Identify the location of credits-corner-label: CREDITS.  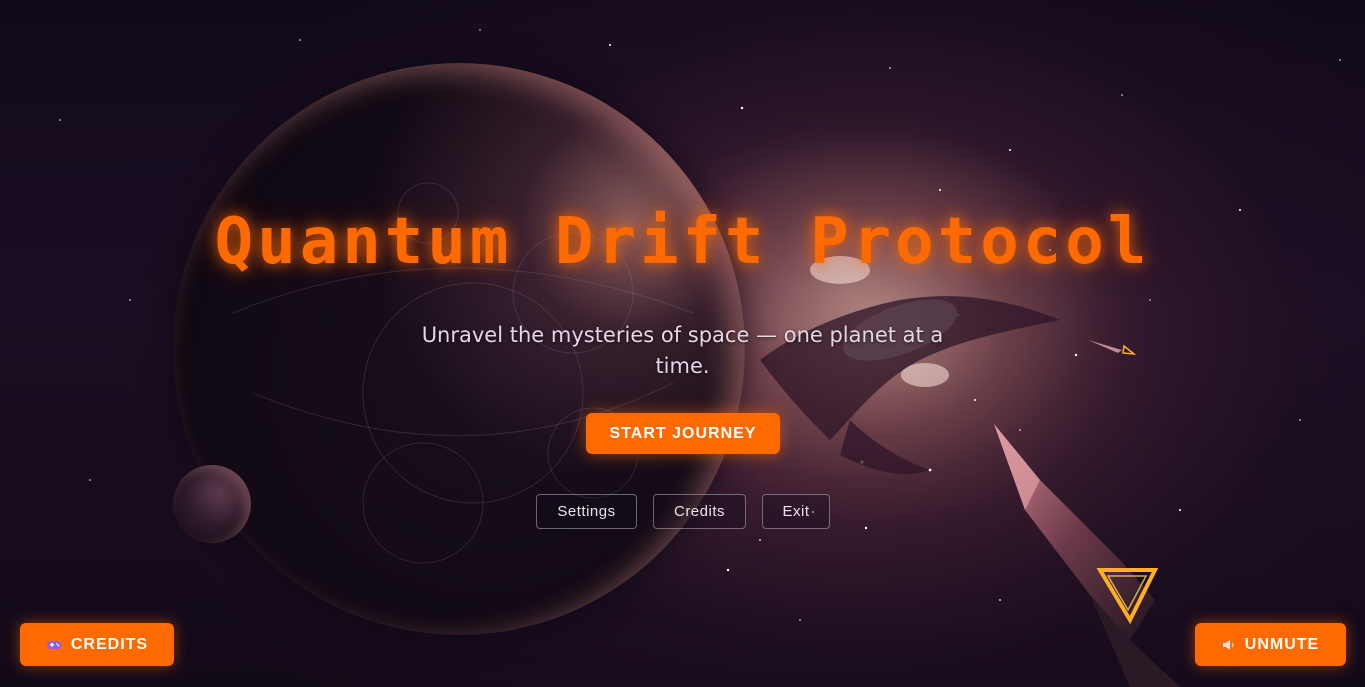
(109, 644).